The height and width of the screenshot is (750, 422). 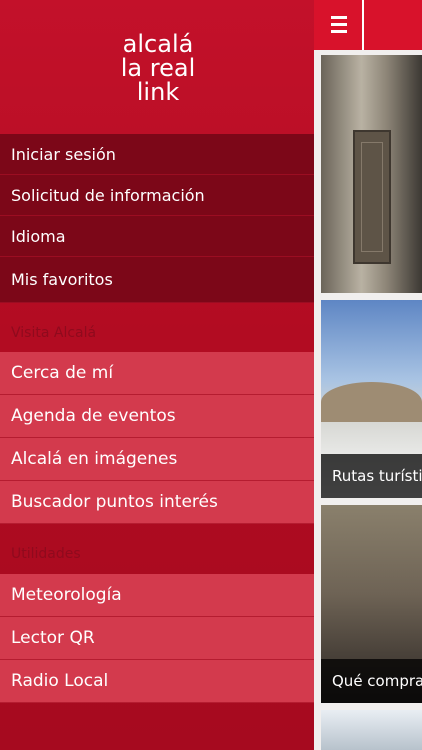 What do you see at coordinates (338, 25) in the screenshot?
I see `hamburger-menu-icon` at bounding box center [338, 25].